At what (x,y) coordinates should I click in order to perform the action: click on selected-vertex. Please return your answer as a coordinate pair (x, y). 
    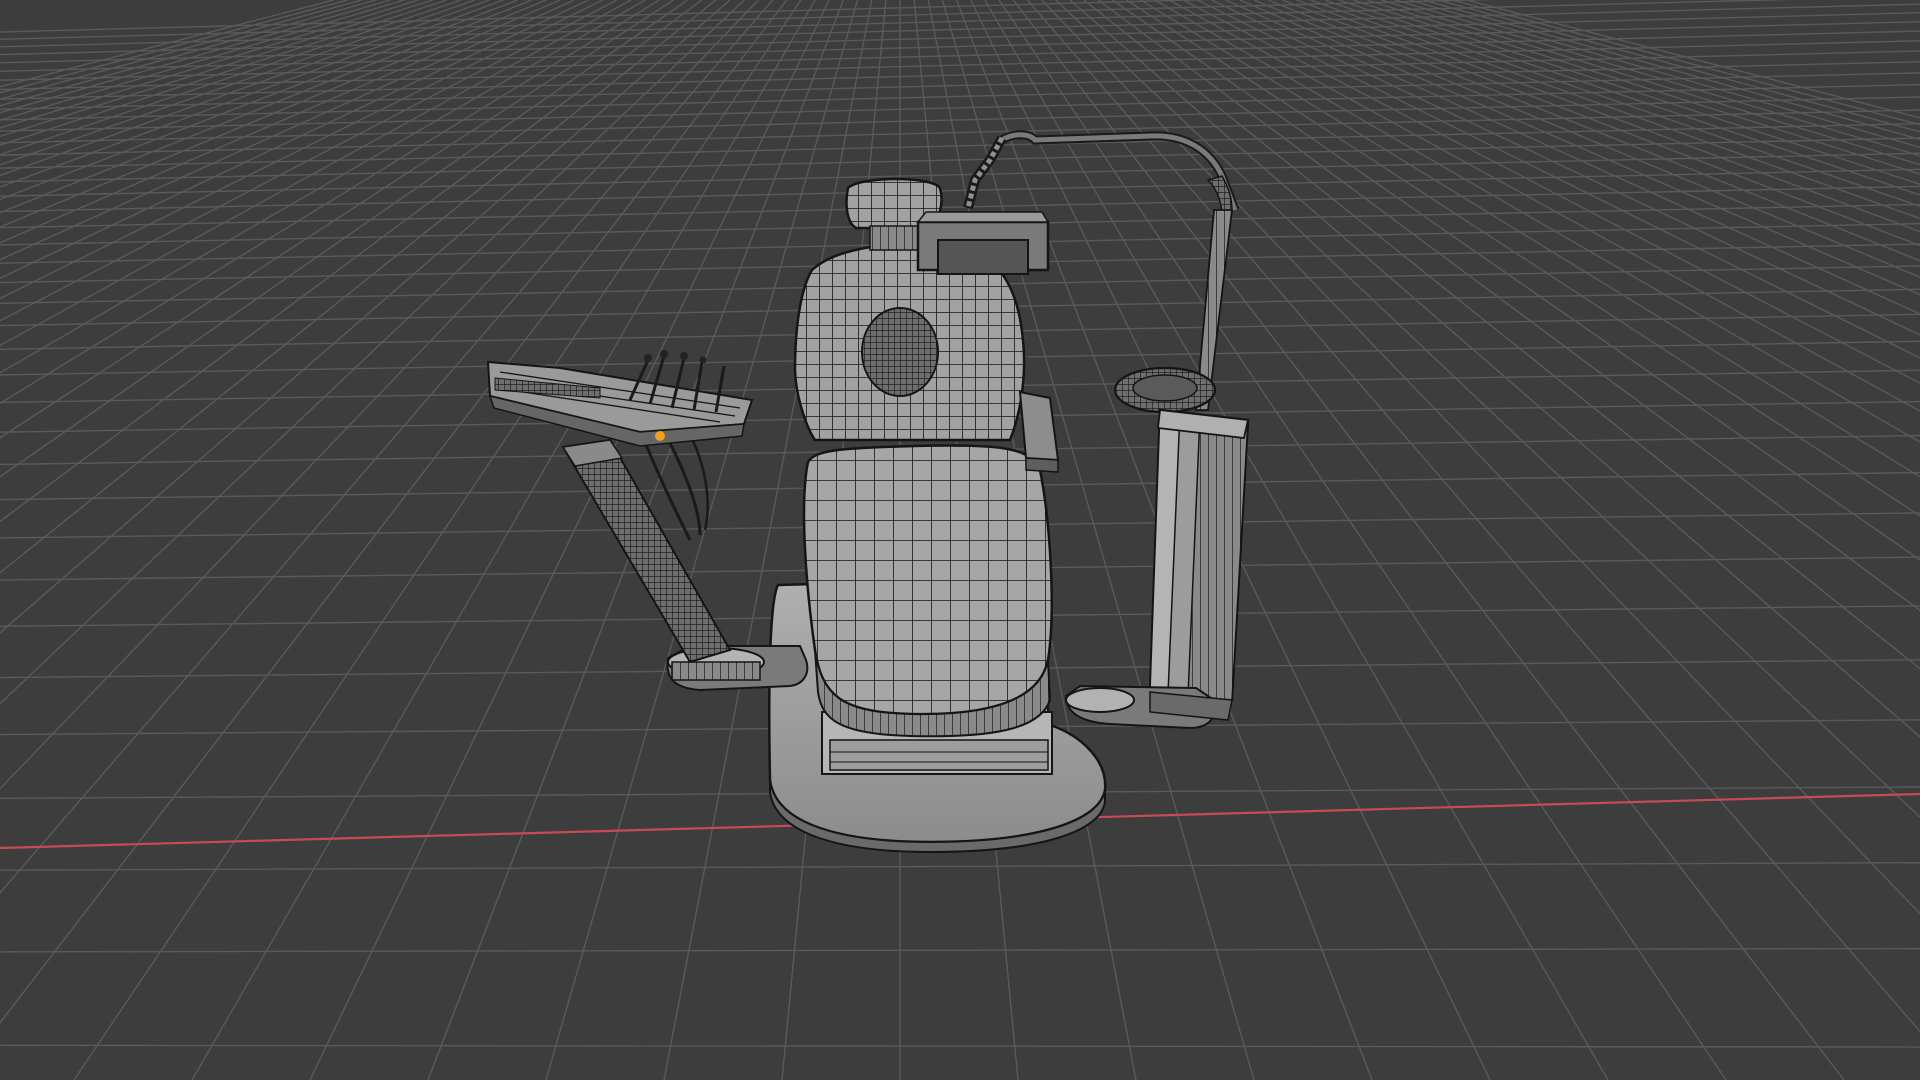
    Looking at the image, I should click on (660, 436).